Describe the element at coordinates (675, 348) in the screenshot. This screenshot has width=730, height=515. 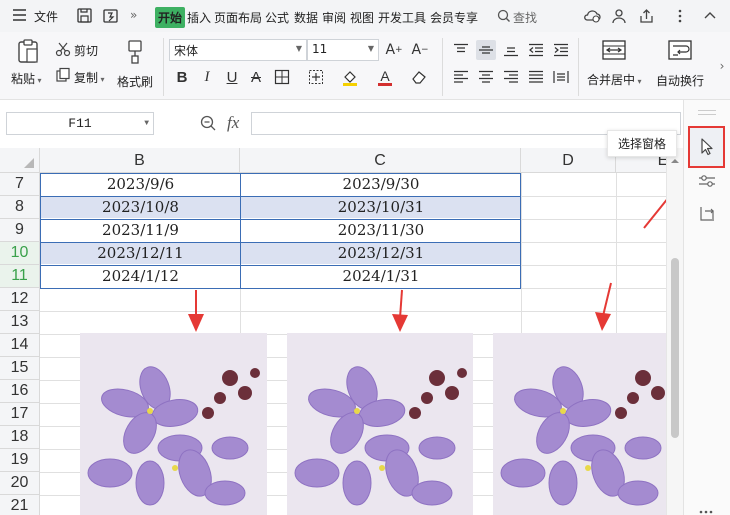
I see `scroll-thumb` at that location.